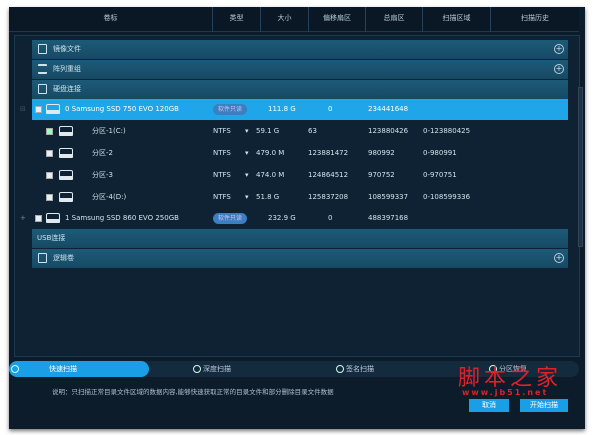 The height and width of the screenshot is (435, 600). I want to click on scan-mode-signature: 签名扫描, so click(354, 369).